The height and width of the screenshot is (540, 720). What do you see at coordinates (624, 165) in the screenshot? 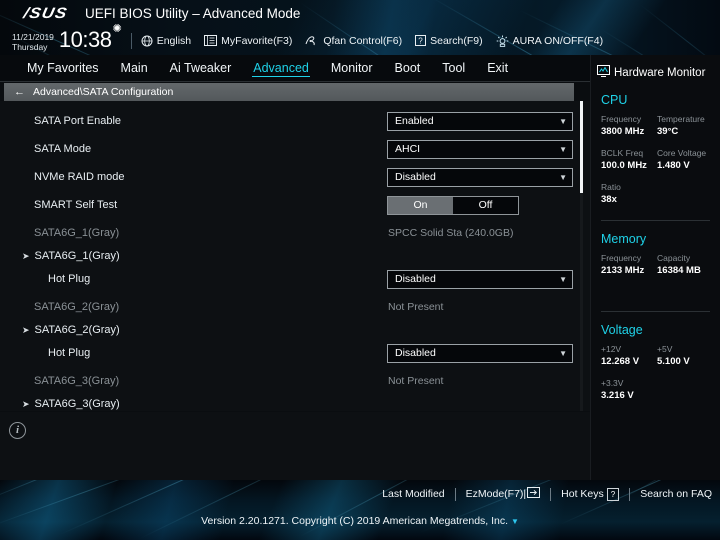
I see `monitor-metric-value: 100.0 MHz` at bounding box center [624, 165].